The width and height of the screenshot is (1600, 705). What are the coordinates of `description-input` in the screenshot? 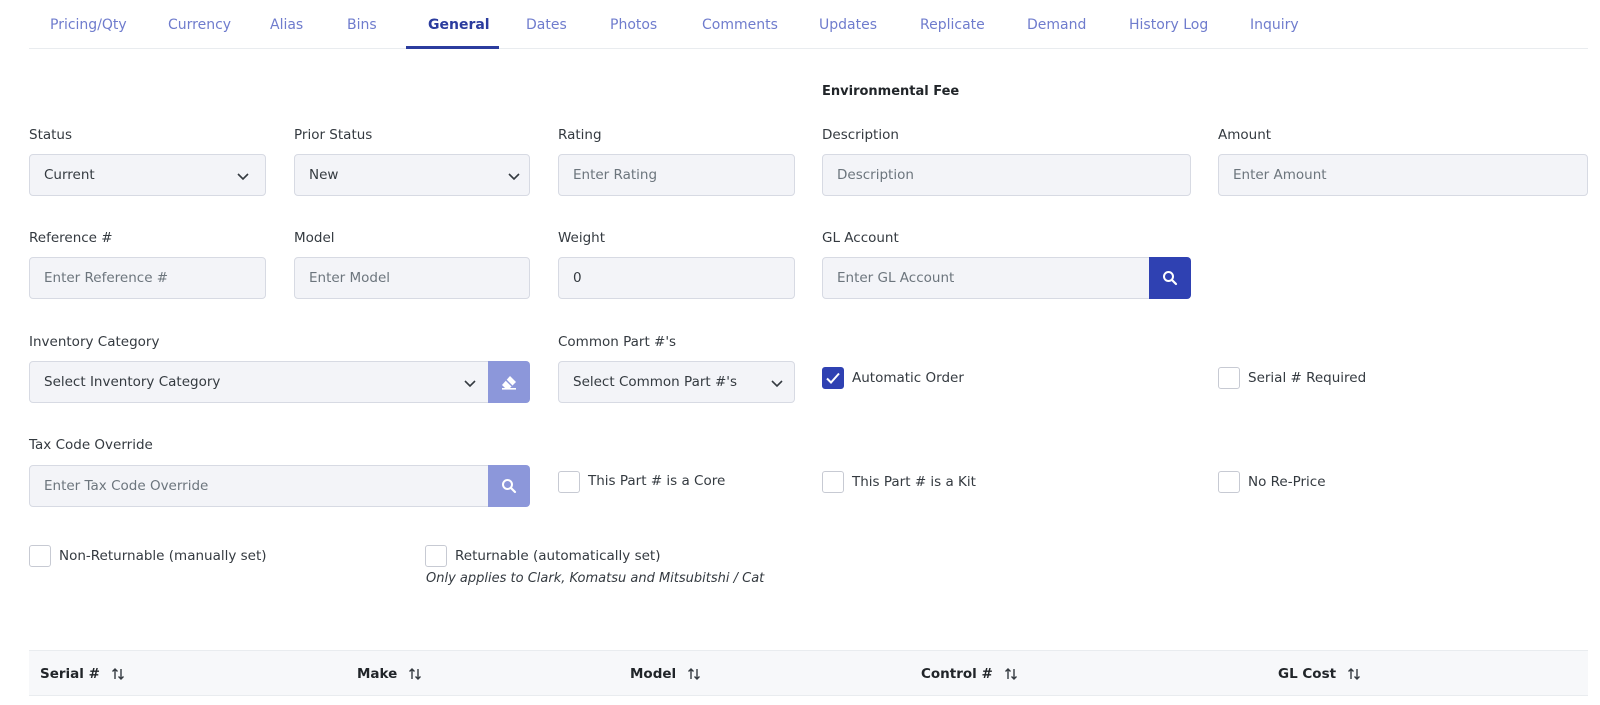 It's located at (1006, 175).